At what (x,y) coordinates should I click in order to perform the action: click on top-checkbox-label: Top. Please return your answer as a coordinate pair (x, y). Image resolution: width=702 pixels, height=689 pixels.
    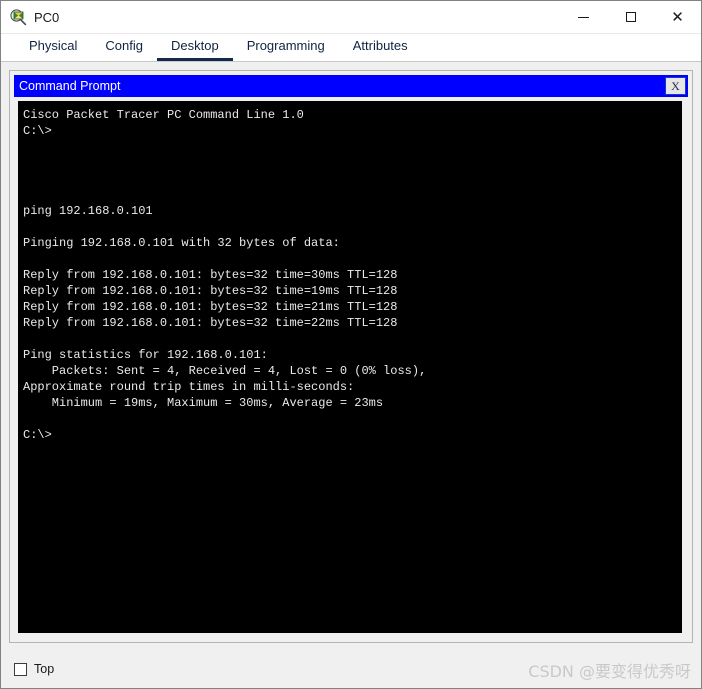
    Looking at the image, I should click on (44, 669).